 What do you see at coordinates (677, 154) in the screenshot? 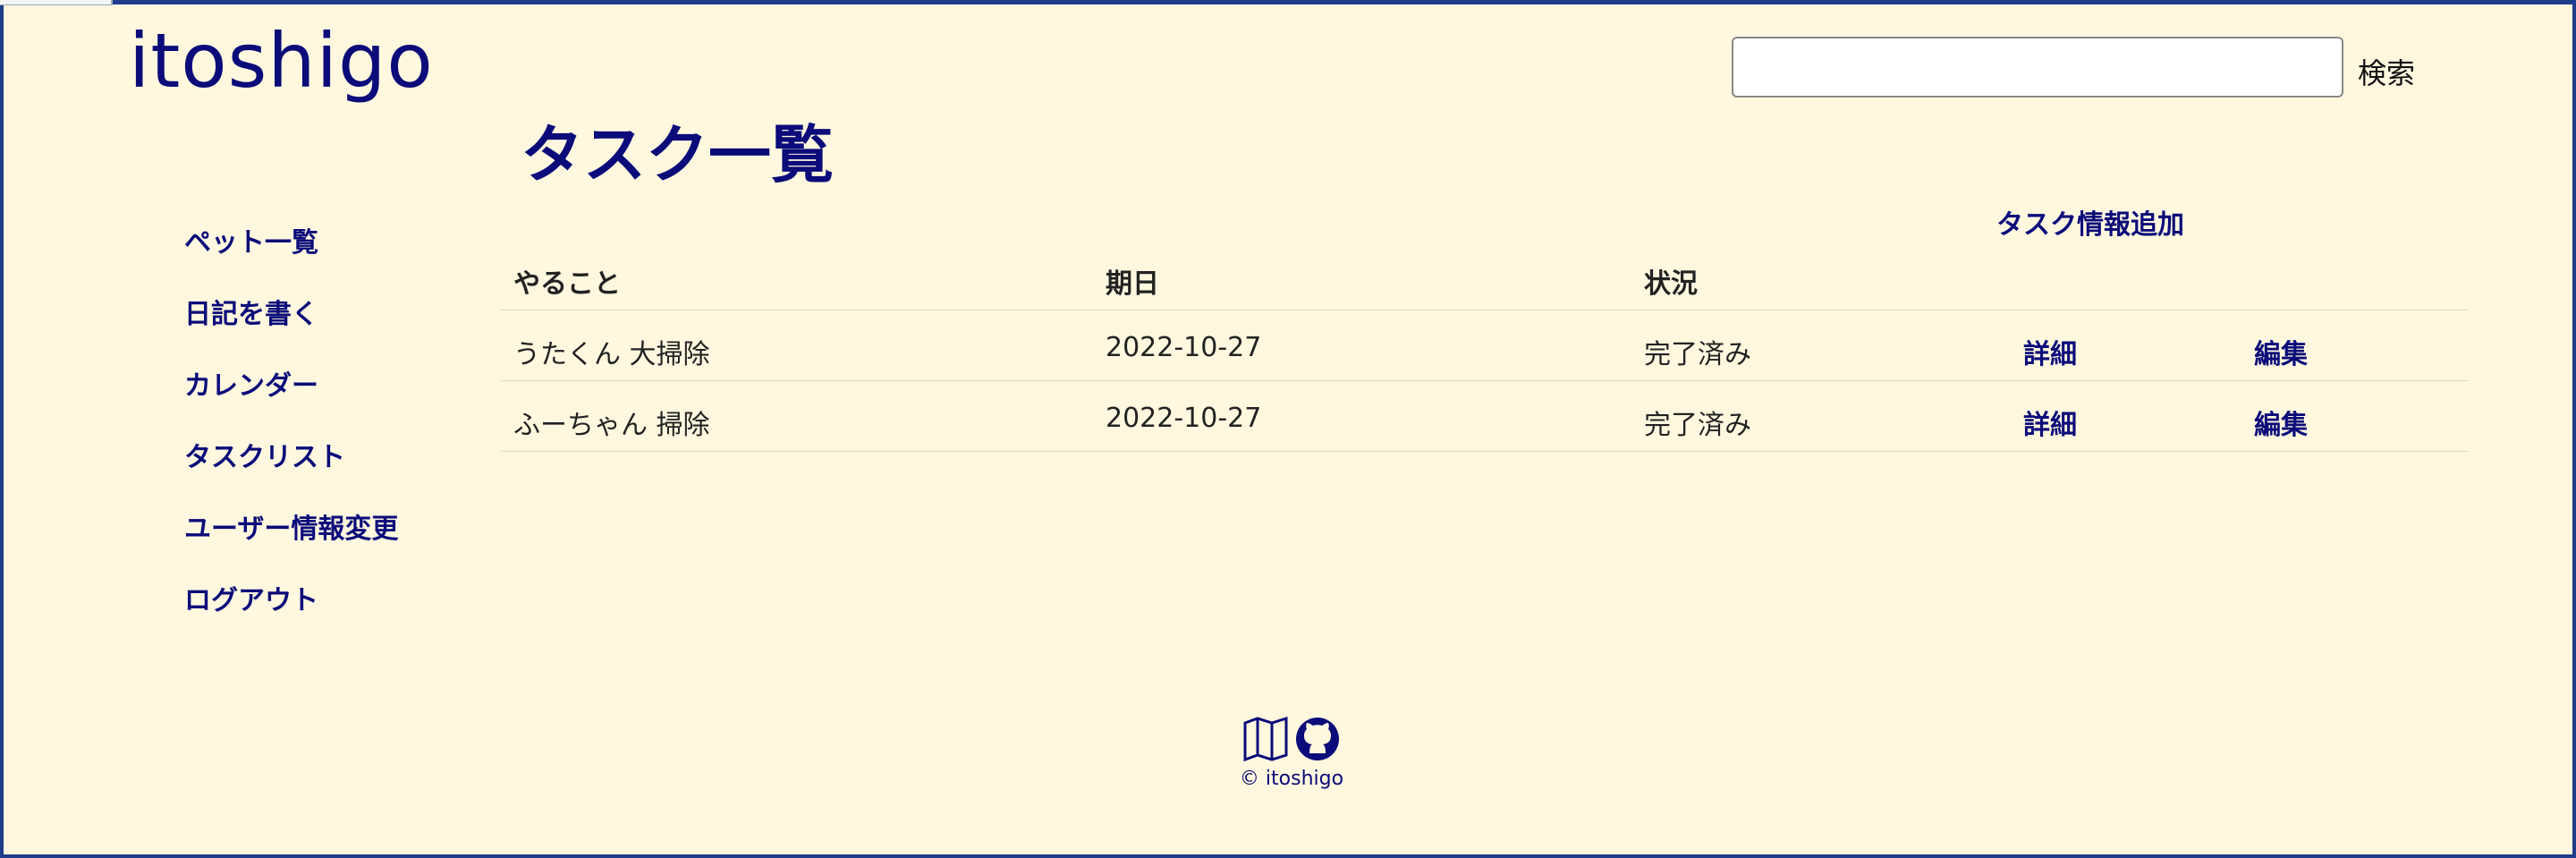
I see `page-title: タスク一覧` at bounding box center [677, 154].